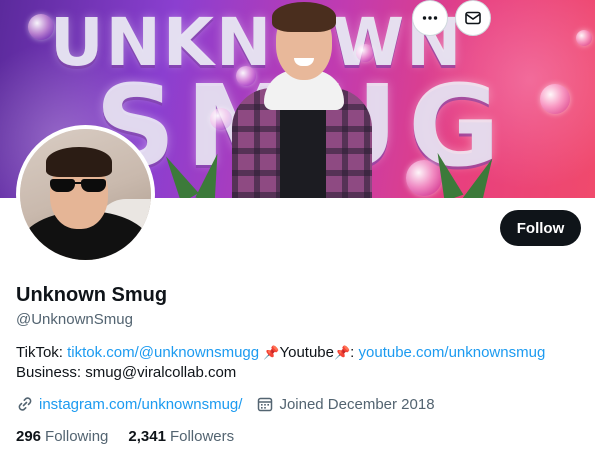 The width and height of the screenshot is (595, 451). Describe the element at coordinates (77, 436) in the screenshot. I see `following-label: Following` at that location.